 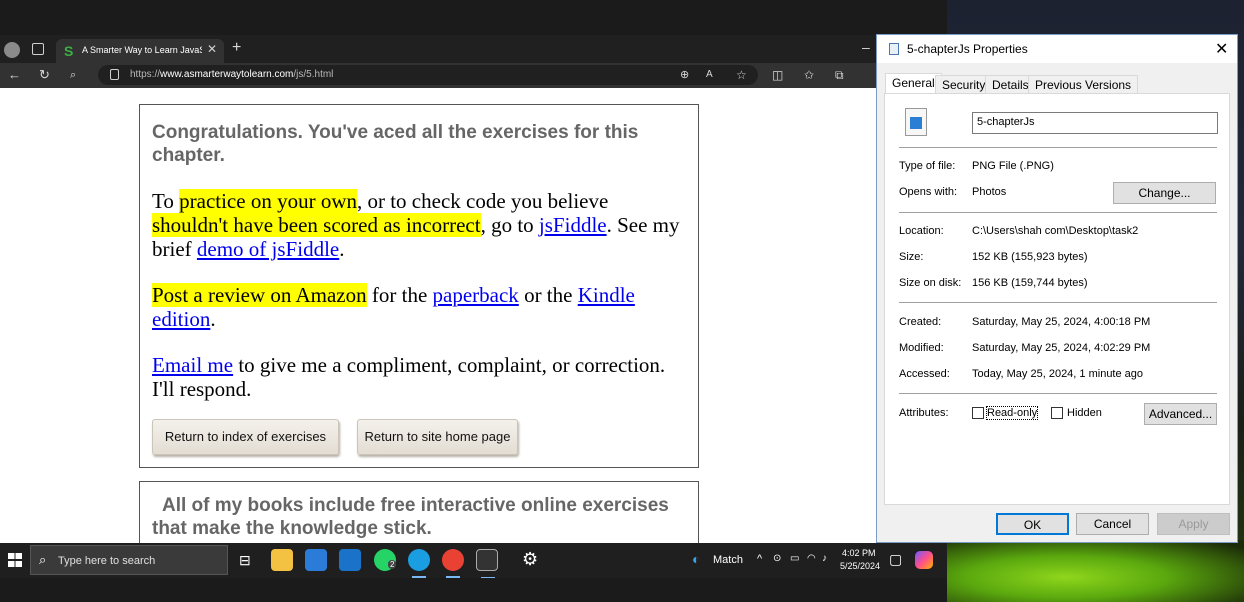 What do you see at coordinates (192, 365) in the screenshot?
I see `email-link: Email me` at bounding box center [192, 365].